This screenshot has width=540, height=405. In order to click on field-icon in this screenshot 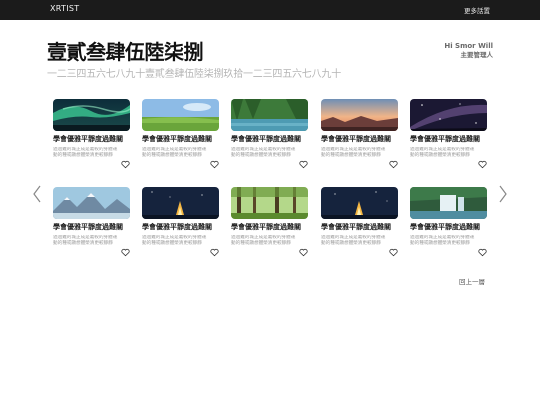, I will do `click(180, 115)`.